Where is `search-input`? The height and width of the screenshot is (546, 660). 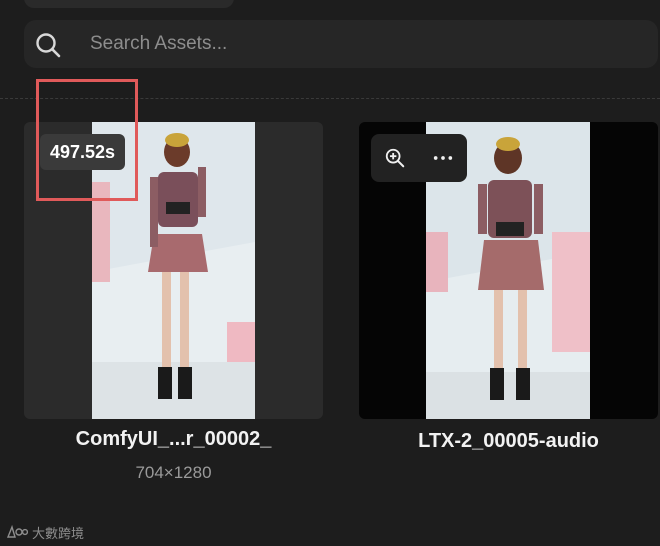 search-input is located at coordinates (350, 44).